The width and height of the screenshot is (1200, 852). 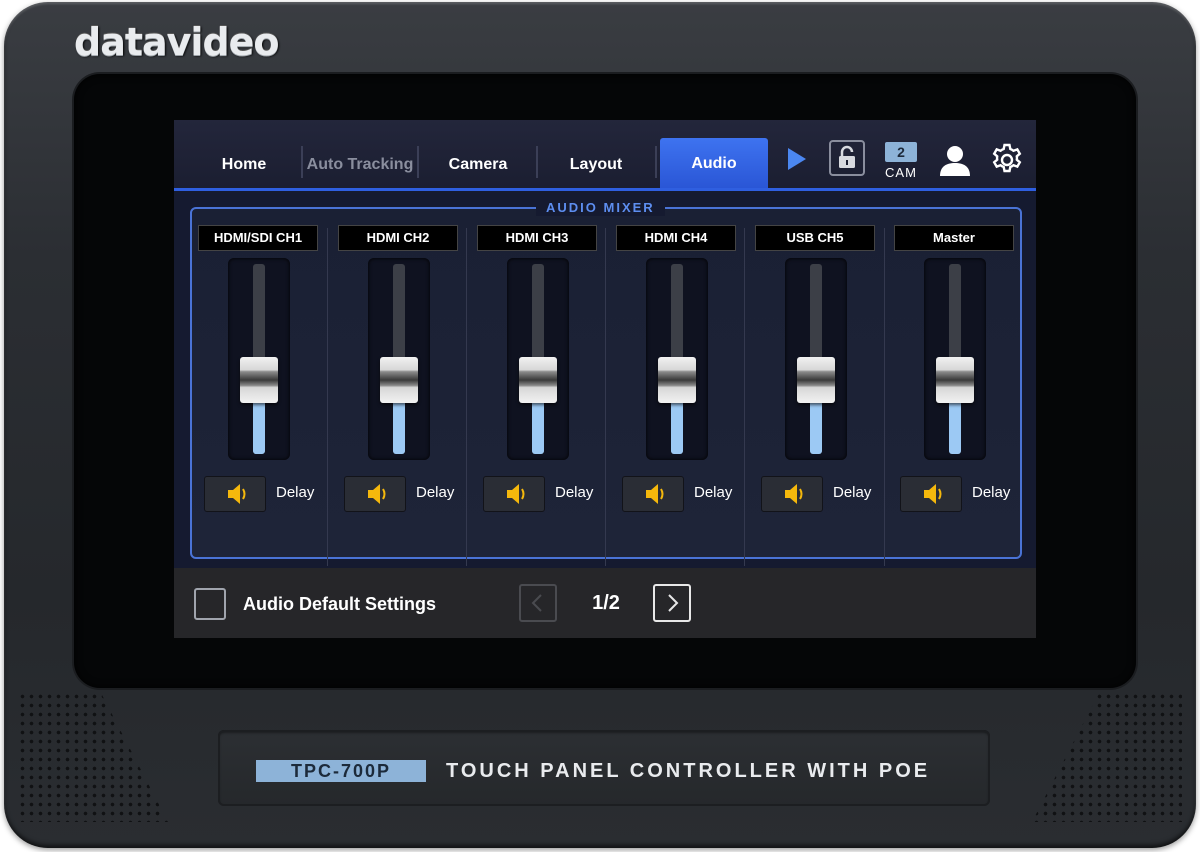 What do you see at coordinates (93, 757) in the screenshot?
I see `speaker-grille-left` at bounding box center [93, 757].